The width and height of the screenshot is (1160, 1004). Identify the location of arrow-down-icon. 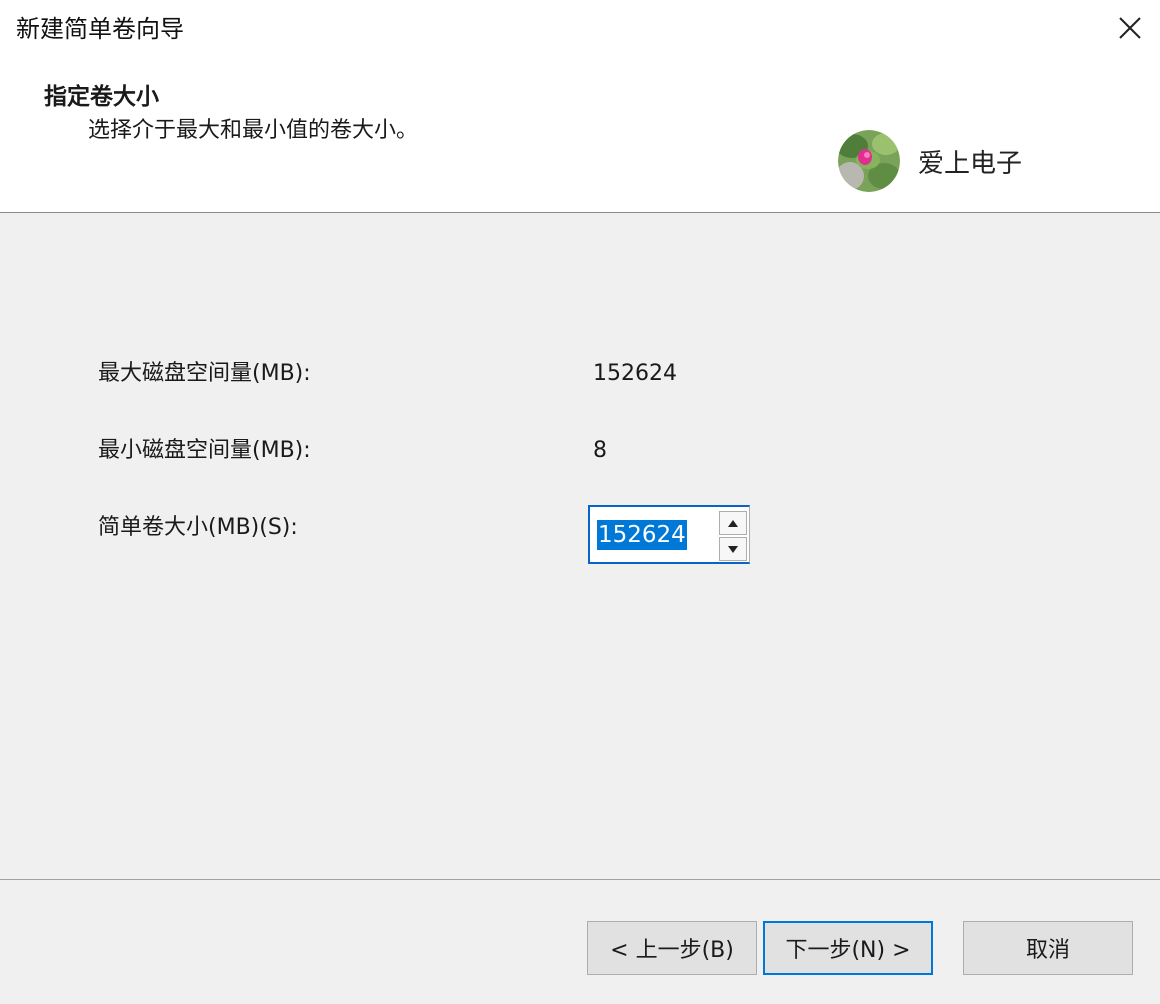
(733, 549).